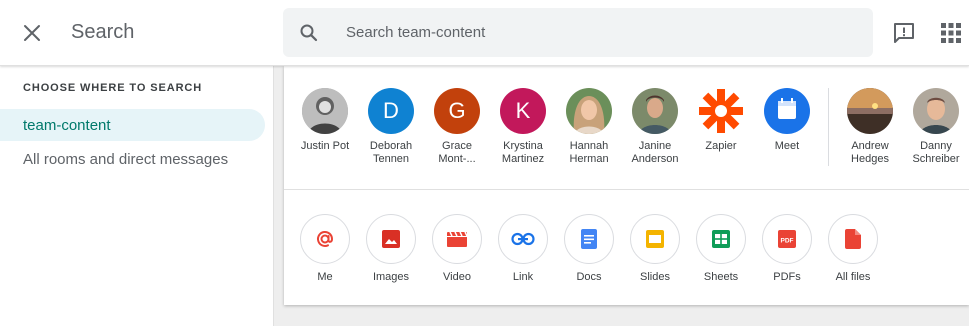 The width and height of the screenshot is (969, 326). I want to click on filter-label: Sheets, so click(721, 277).